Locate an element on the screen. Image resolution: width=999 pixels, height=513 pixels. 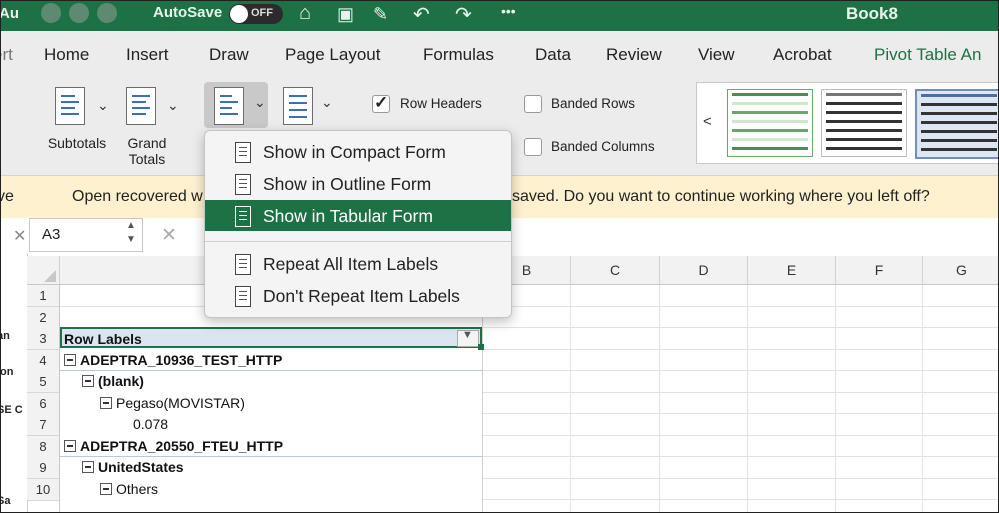
column-header-e: E is located at coordinates (792, 270).